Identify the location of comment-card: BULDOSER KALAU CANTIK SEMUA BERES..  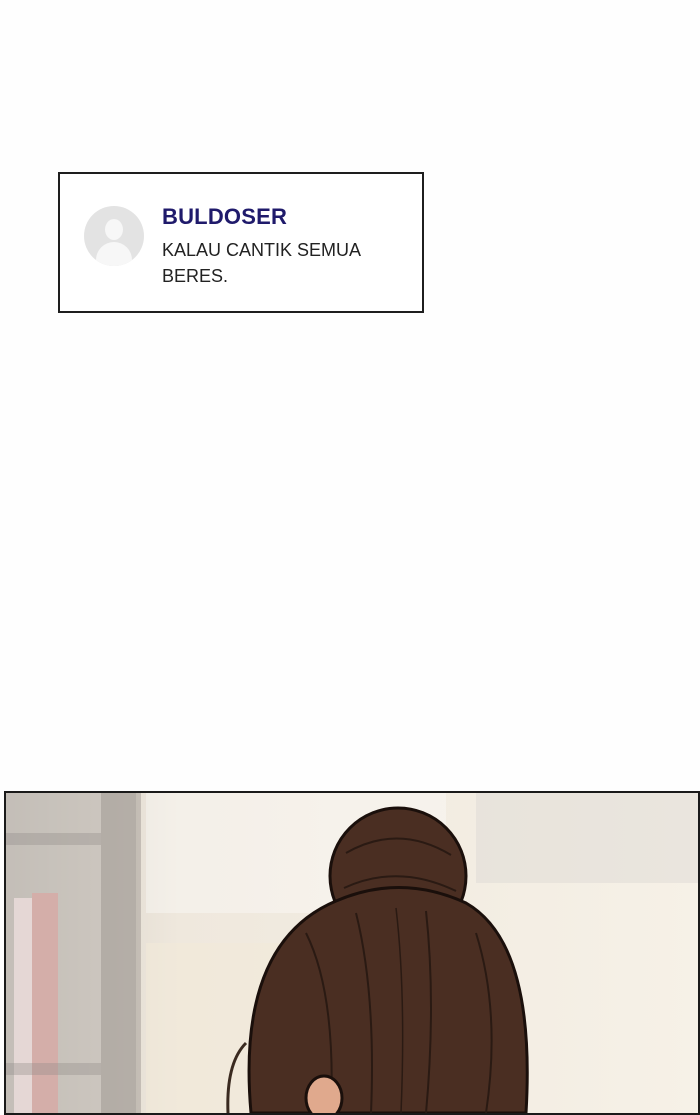
(241, 242).